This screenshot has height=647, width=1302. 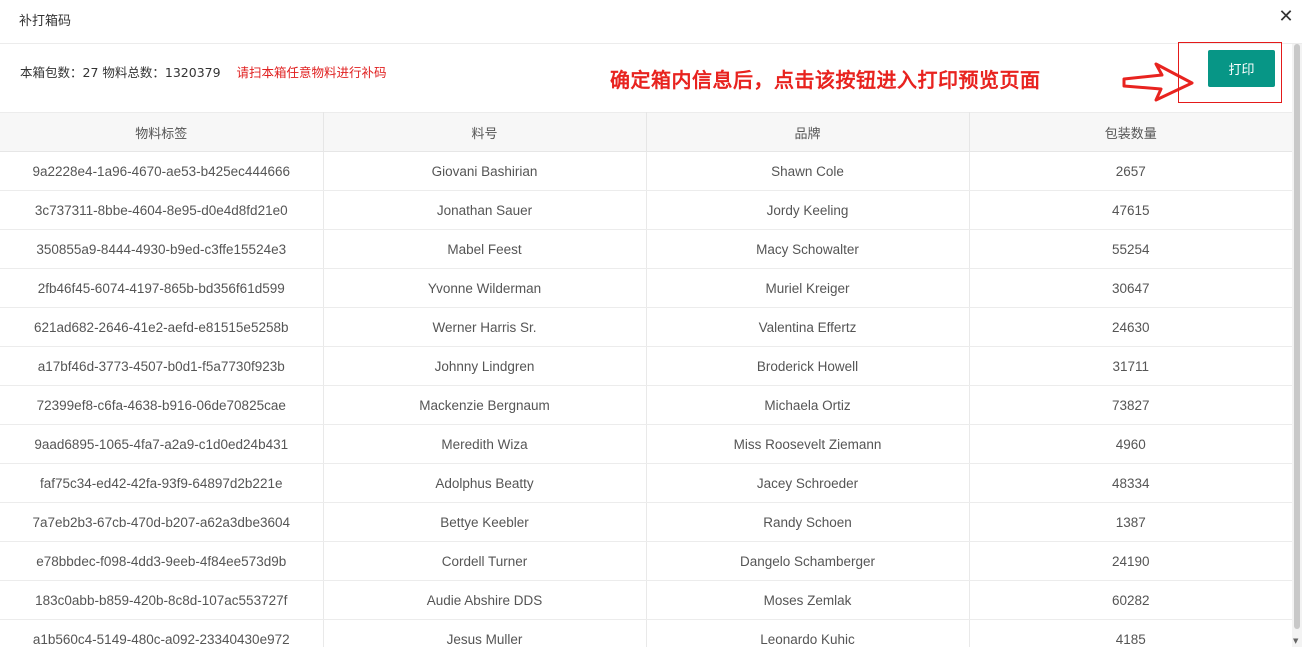 I want to click on package-qty-cell: 31711, so click(x=1130, y=366).